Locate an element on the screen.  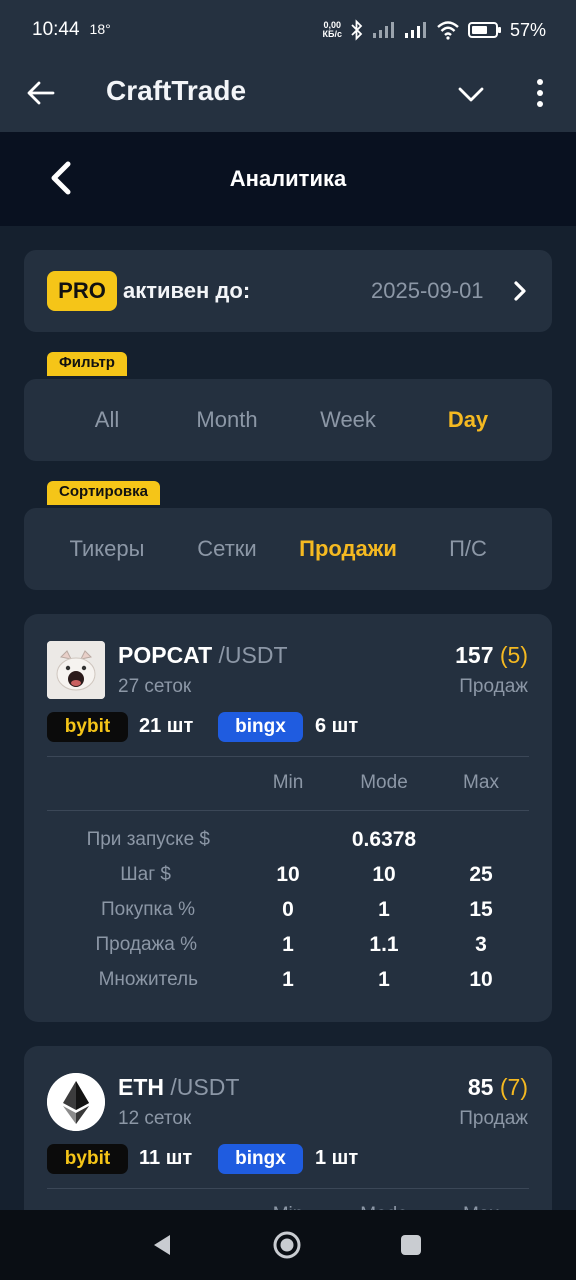
row-label-multiplier: Множитель is located at coordinates (148, 979).